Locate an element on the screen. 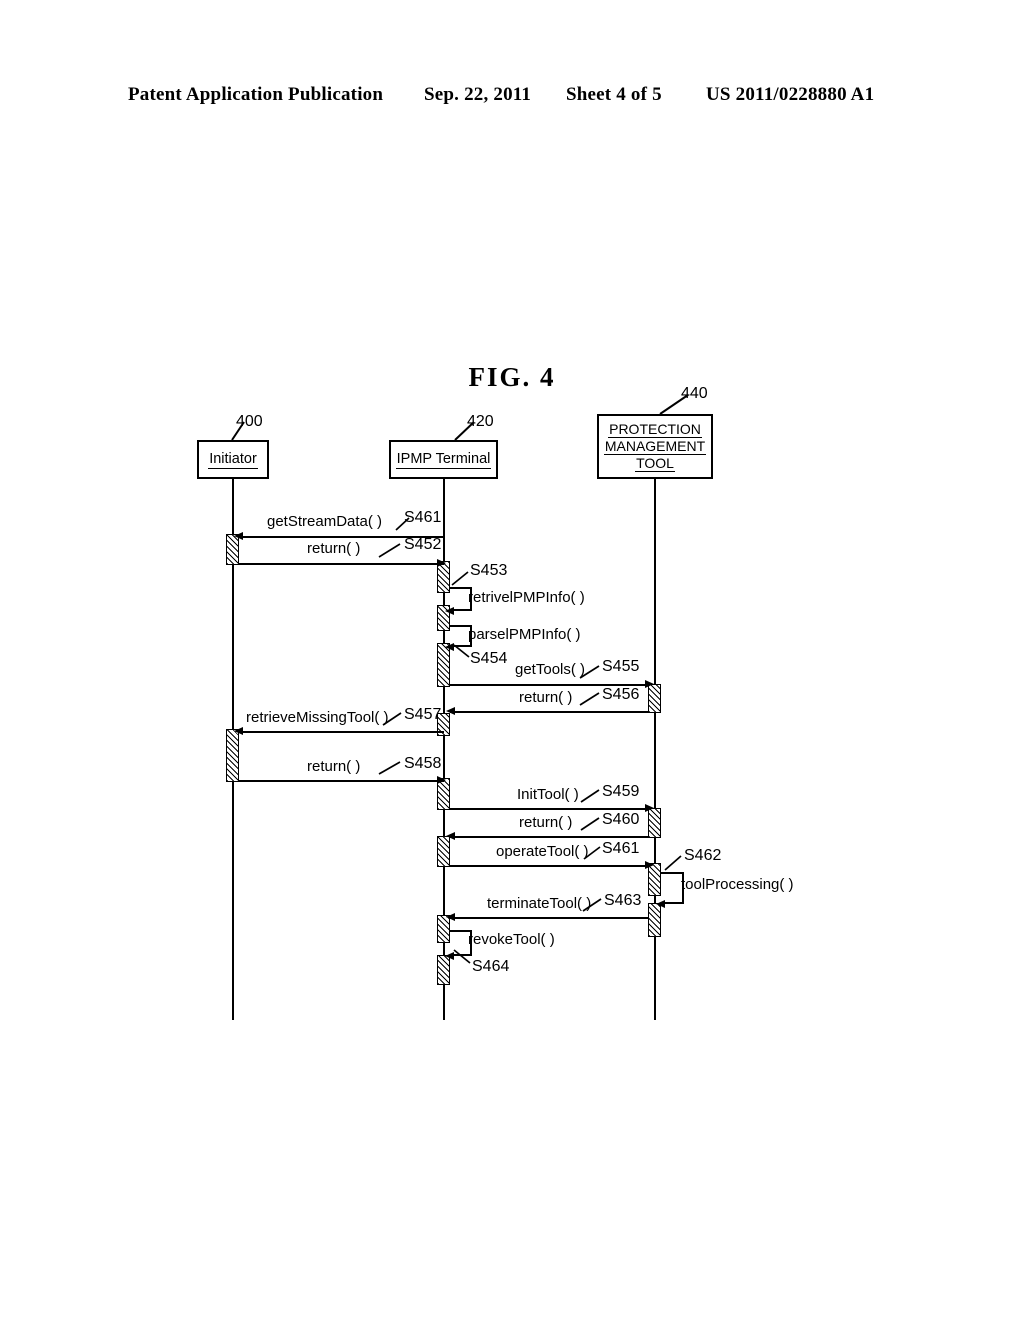 This screenshot has height=1320, width=1024. arrow-head-inittool is located at coordinates (649, 808).